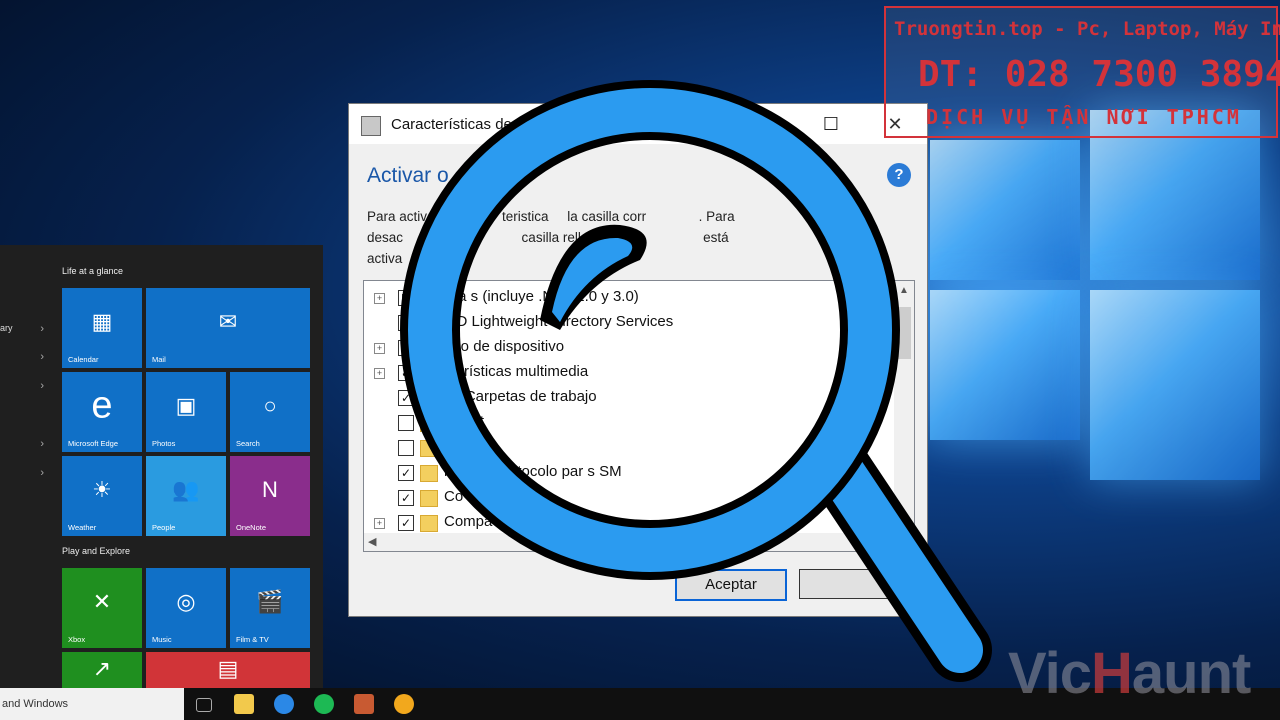 The image size is (1280, 720). I want to click on weather-icon: ☀, so click(102, 489).